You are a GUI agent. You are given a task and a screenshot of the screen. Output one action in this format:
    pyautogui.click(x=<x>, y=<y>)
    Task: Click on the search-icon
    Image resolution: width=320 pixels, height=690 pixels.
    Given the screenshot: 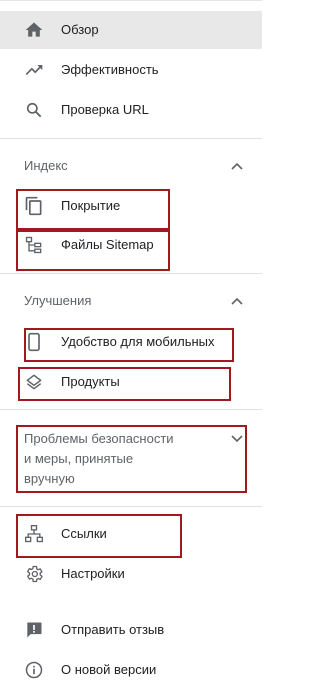 What is the action you would take?
    pyautogui.click(x=34, y=110)
    